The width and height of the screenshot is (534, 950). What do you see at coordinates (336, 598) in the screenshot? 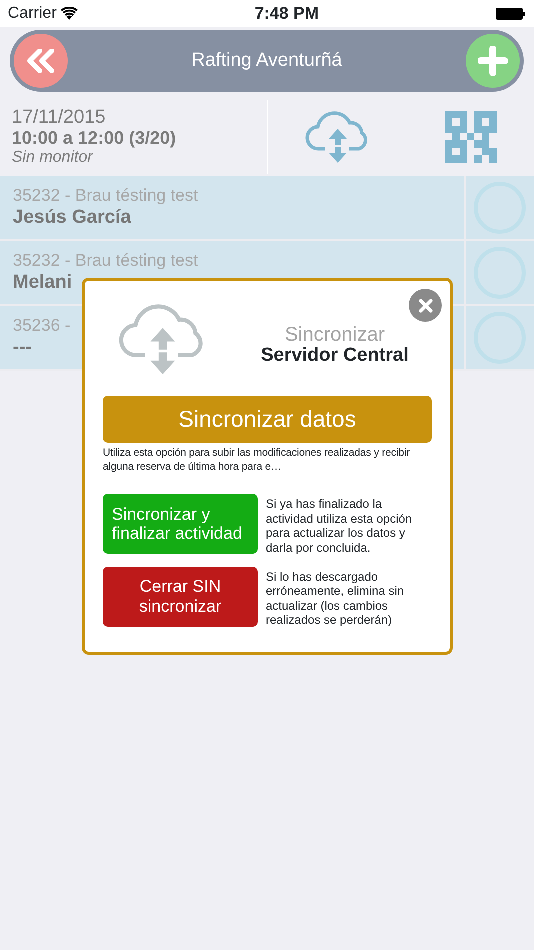
I see `action-description: Si lo has descargado erróneamente, elimina sin actualizar (los cambios realizados se perderán)` at bounding box center [336, 598].